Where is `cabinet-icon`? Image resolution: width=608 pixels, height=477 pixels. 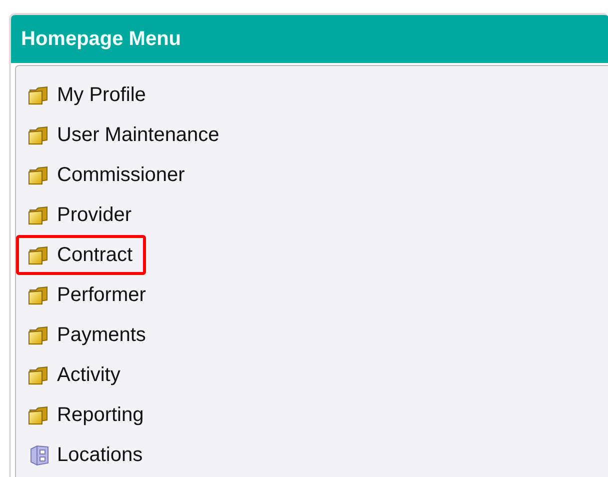 cabinet-icon is located at coordinates (39, 455).